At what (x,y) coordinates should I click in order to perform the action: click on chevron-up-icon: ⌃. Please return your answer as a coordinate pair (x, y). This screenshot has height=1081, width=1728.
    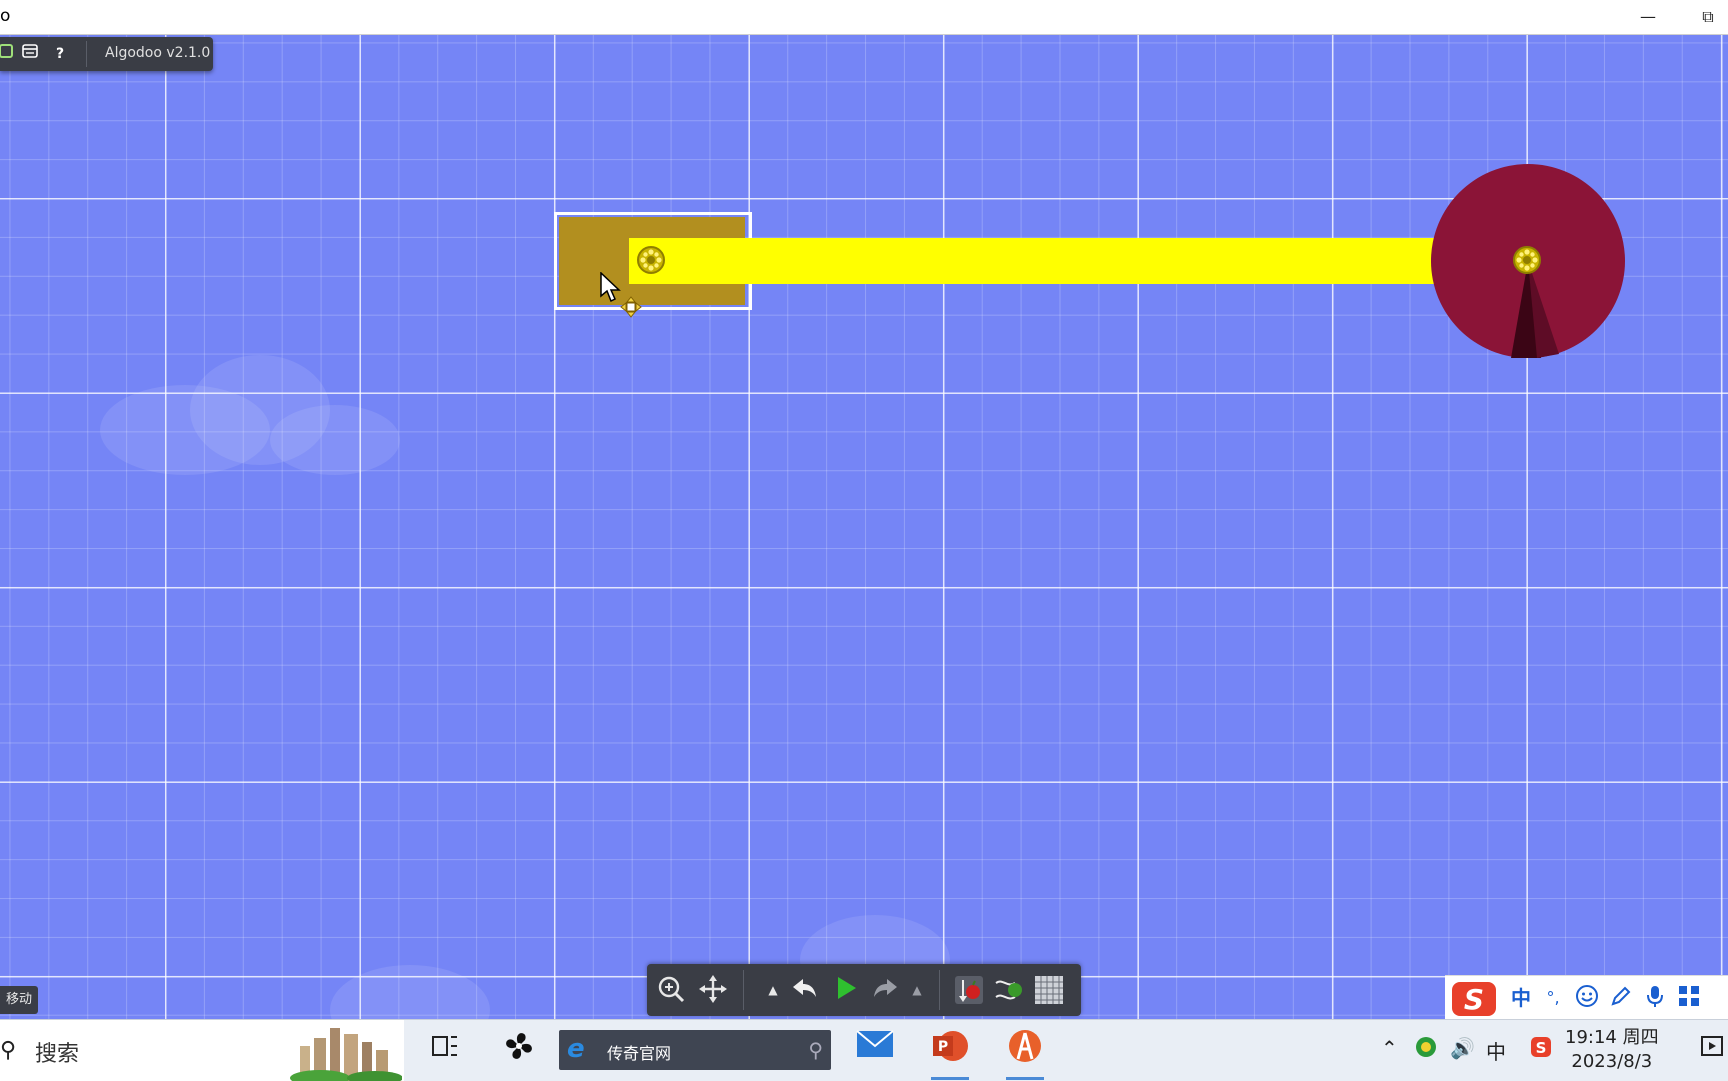
    Looking at the image, I should click on (1389, 1048).